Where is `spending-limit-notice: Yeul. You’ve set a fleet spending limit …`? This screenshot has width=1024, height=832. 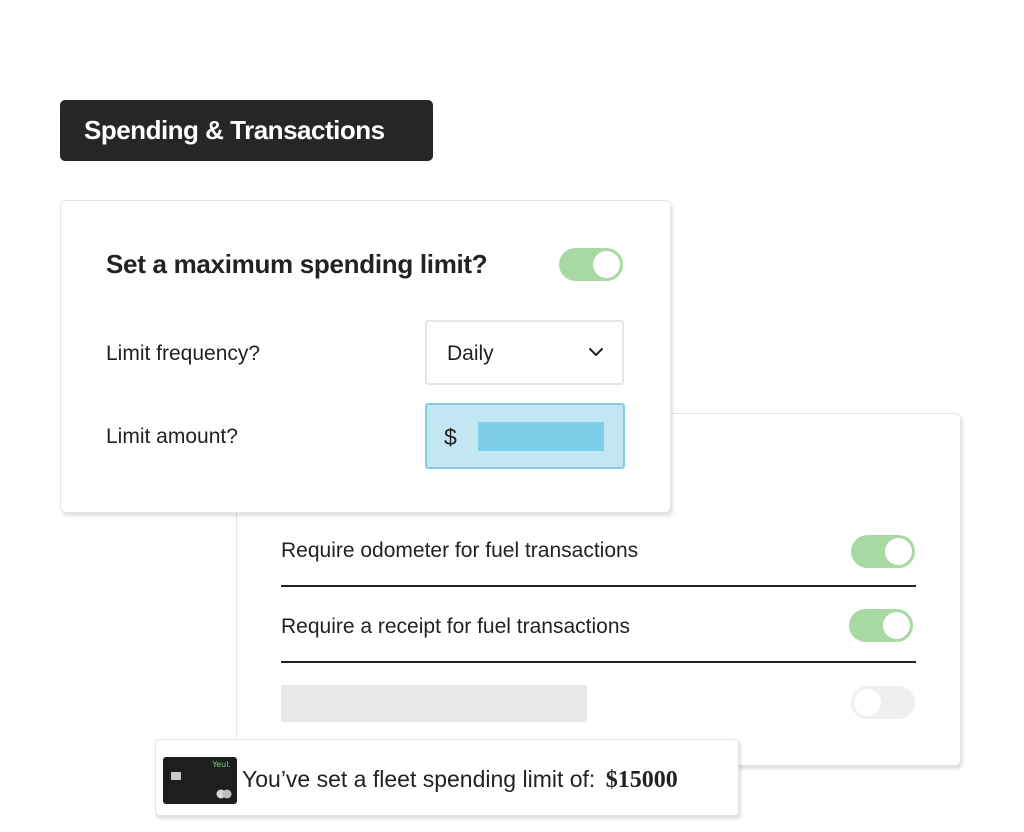
spending-limit-notice: Yeul. You’ve set a fleet spending limit … is located at coordinates (447, 777).